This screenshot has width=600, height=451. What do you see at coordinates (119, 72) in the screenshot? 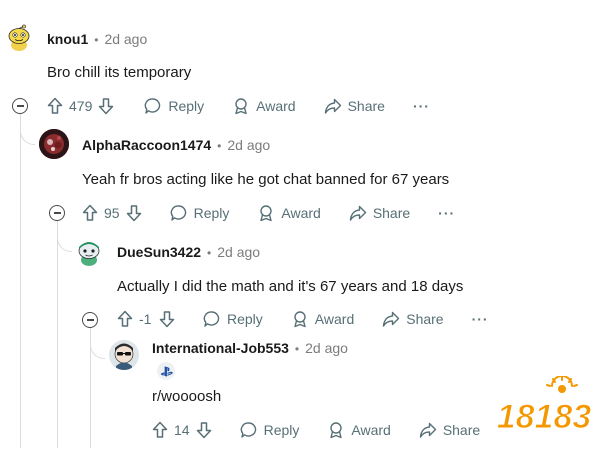
I see `comment-body: Bro chill its temporary` at bounding box center [119, 72].